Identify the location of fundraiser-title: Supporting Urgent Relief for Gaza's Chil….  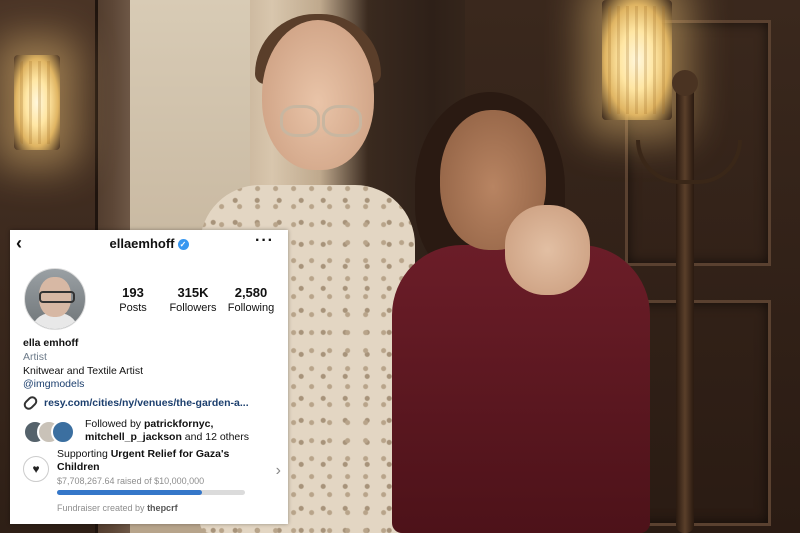
(143, 460).